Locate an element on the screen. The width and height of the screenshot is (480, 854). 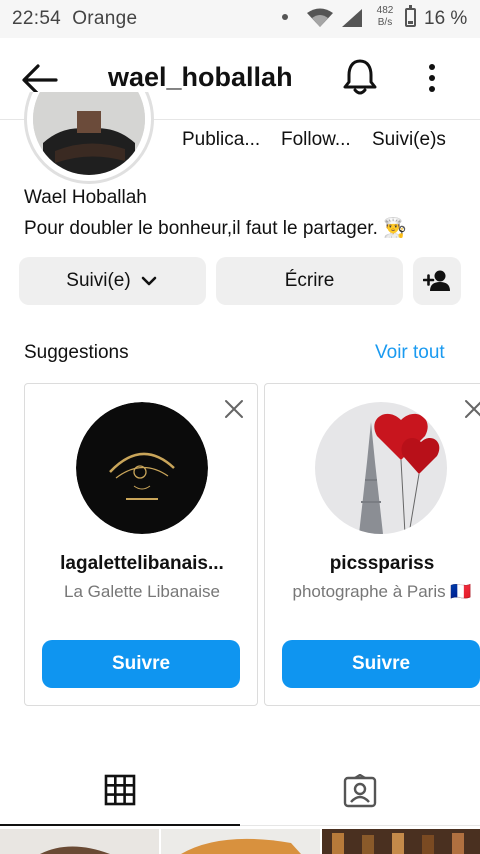
galette-logo-image is located at coordinates (142, 468).